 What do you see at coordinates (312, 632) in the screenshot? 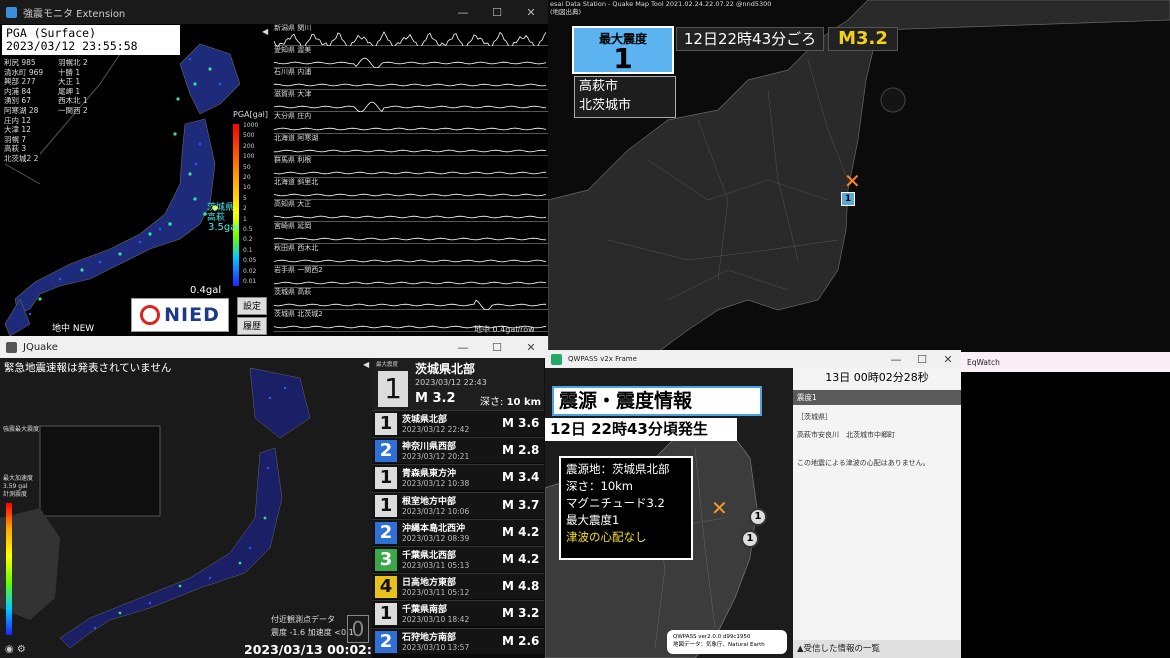
I see `near-station-values: 震度 -1.6 加速度 <0.1` at bounding box center [312, 632].